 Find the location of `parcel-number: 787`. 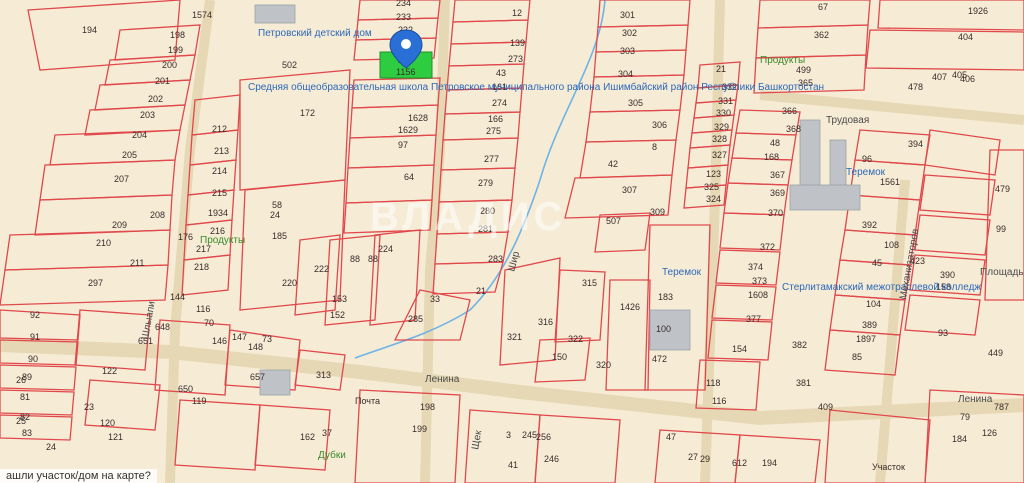

parcel-number: 787 is located at coordinates (1001, 407).